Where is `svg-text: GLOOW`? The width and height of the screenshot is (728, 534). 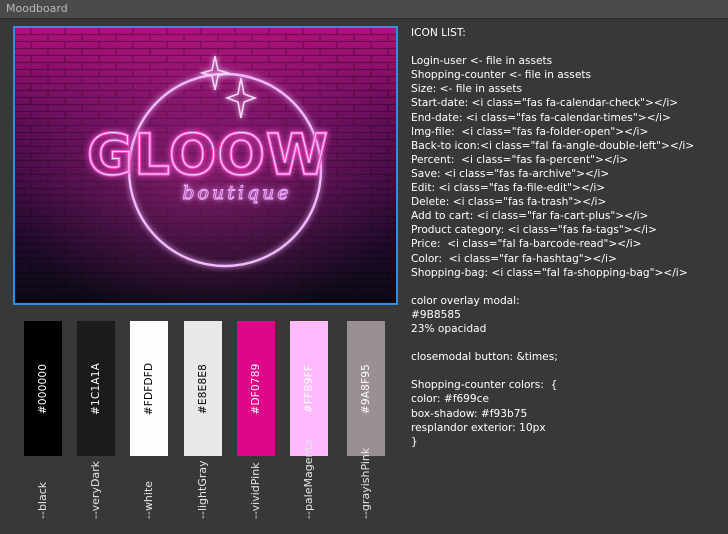
svg-text: GLOOW is located at coordinates (208, 155).